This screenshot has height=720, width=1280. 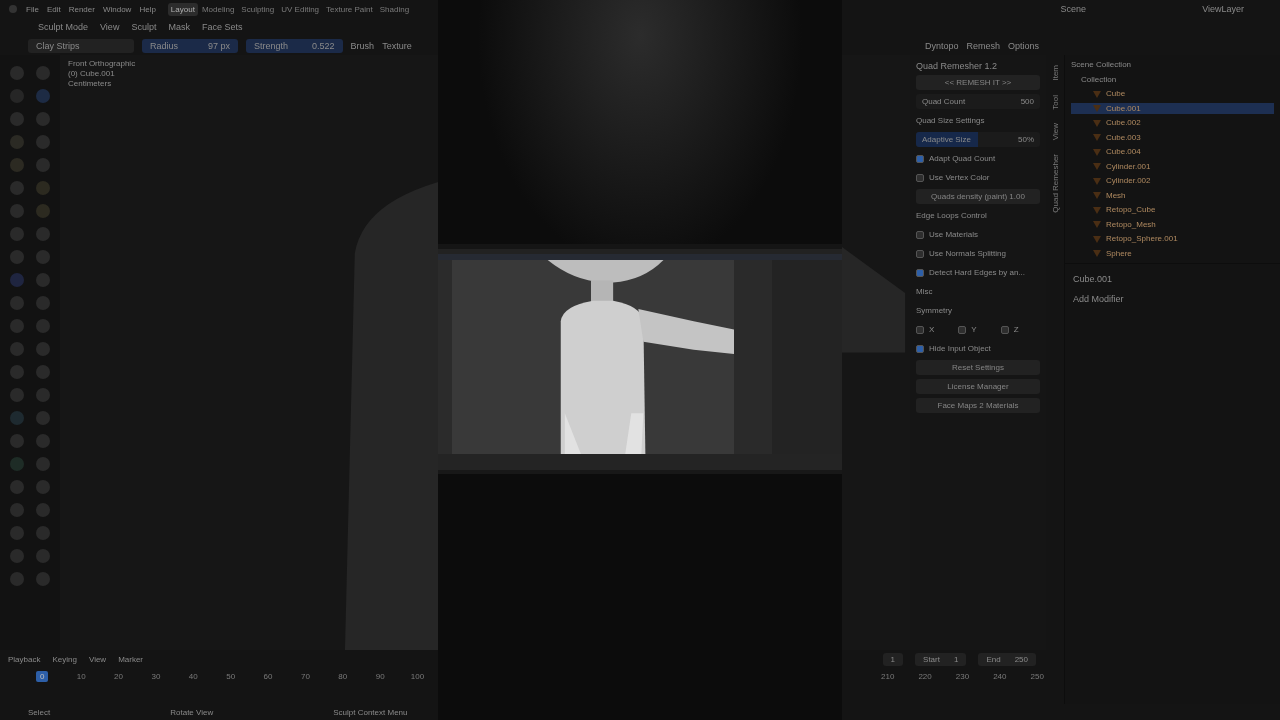 I want to click on outliner-row: Sphere, so click(x=1172, y=253).